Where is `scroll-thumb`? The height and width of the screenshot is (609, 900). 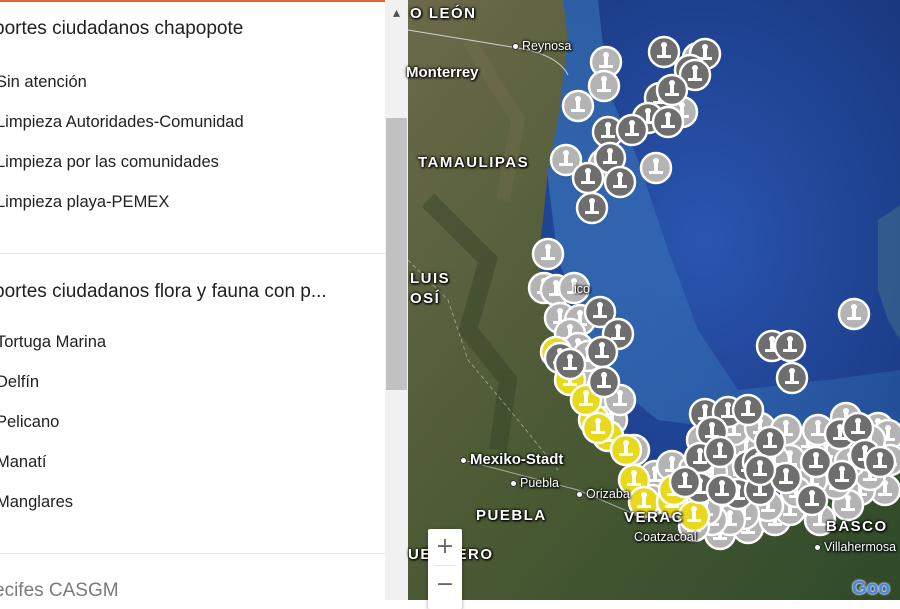
scroll-thumb is located at coordinates (396, 254).